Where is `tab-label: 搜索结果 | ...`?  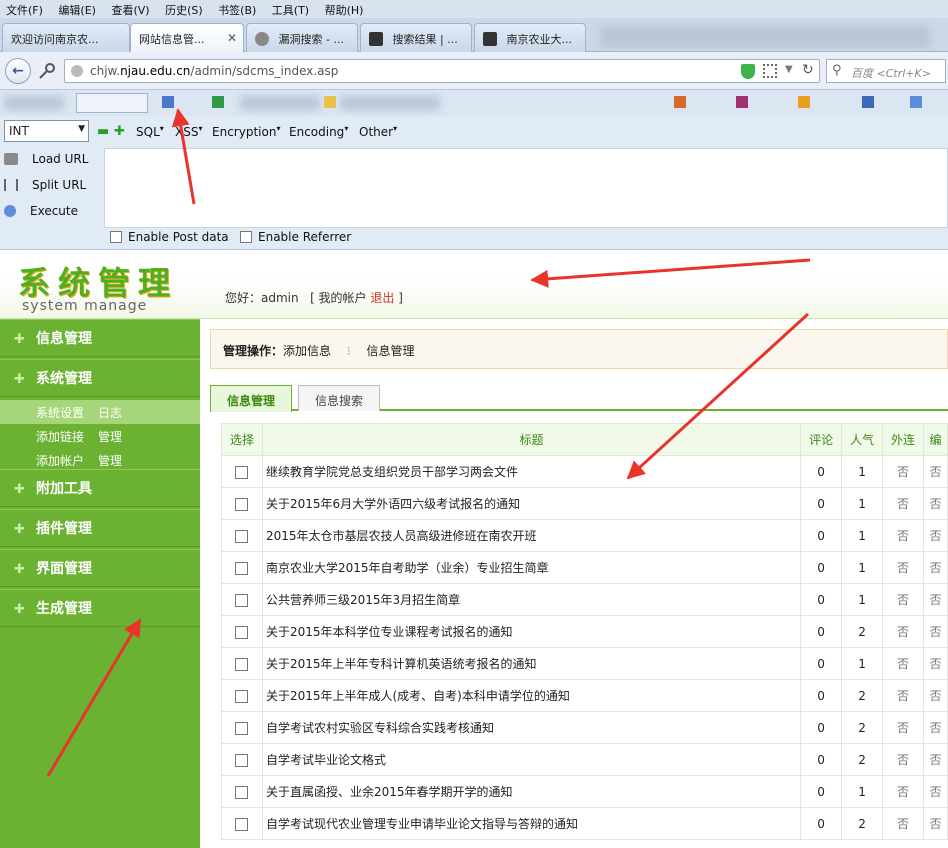 tab-label: 搜索结果 | ... is located at coordinates (425, 39).